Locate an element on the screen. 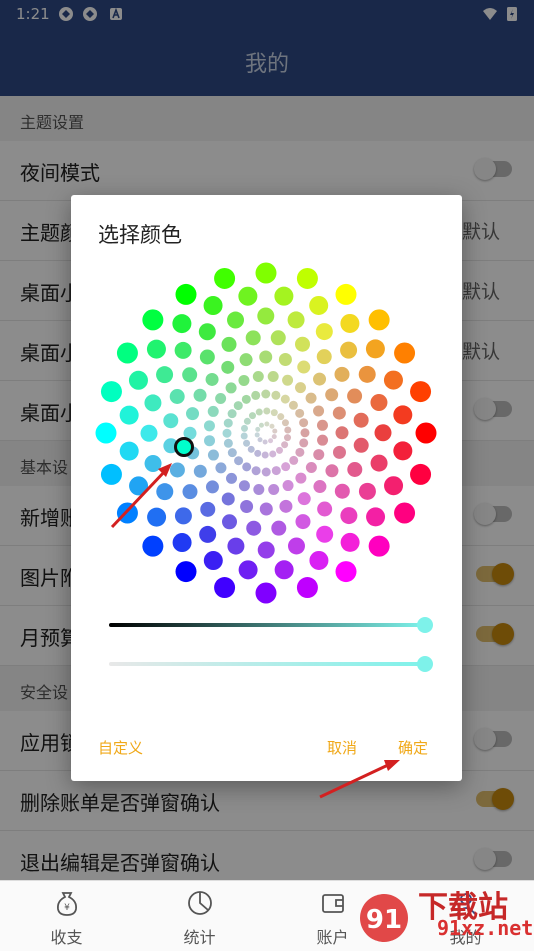  nav-item-statistics: 统计 is located at coordinates (199, 916).